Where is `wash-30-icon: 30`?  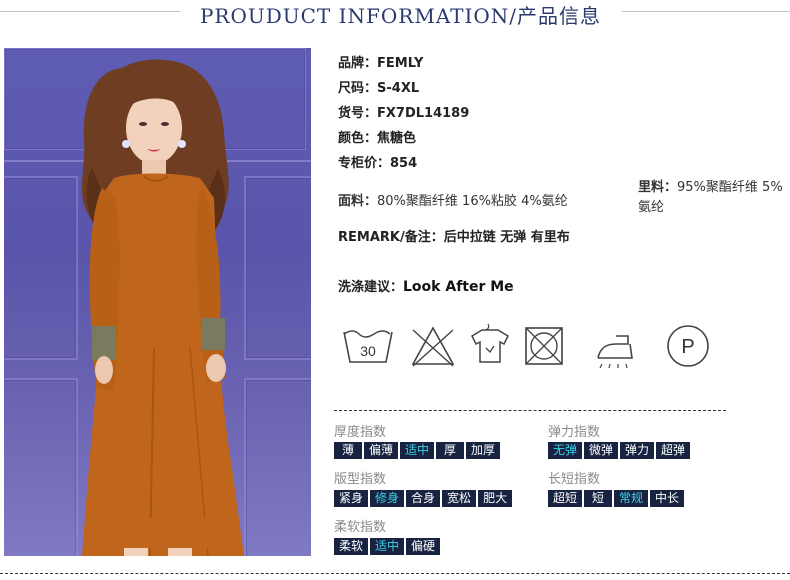 wash-30-icon: 30 is located at coordinates (368, 346).